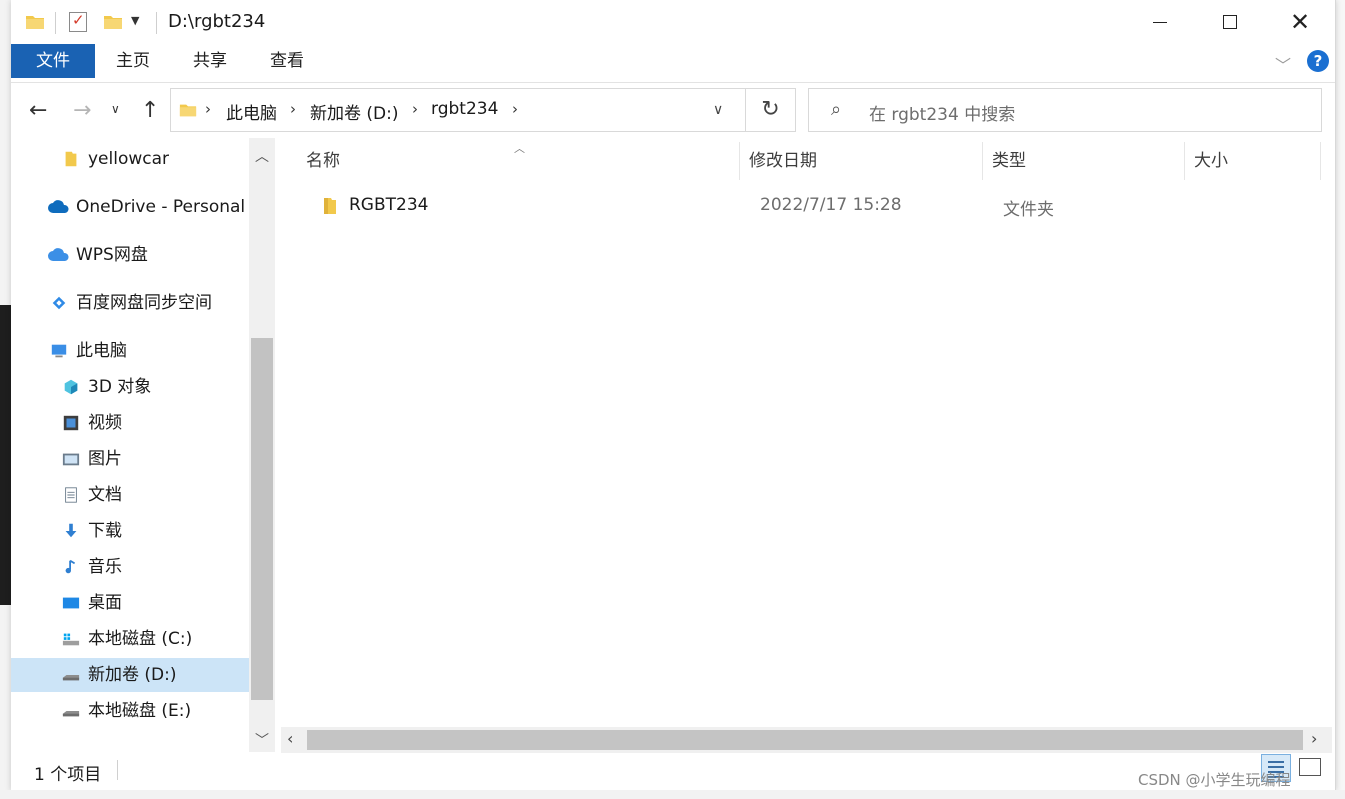 The height and width of the screenshot is (799, 1345). I want to click on nav-pane-scrollbar: ︿ ﹀, so click(262, 445).